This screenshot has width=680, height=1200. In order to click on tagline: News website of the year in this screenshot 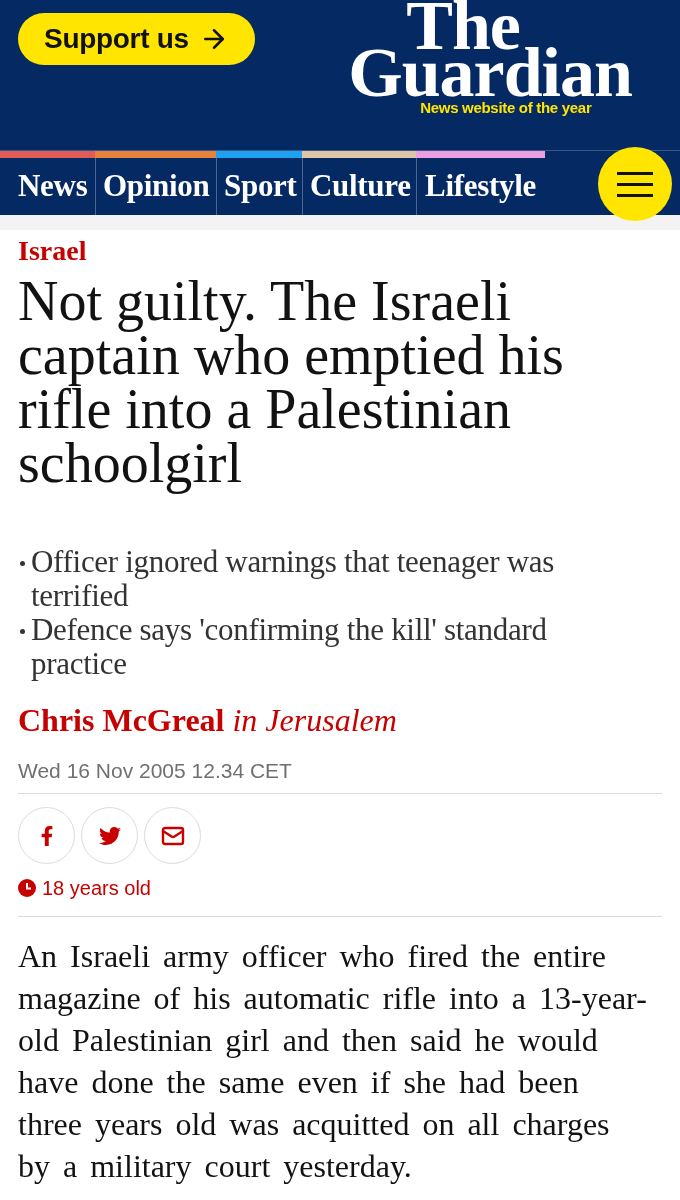, I will do `click(506, 108)`.